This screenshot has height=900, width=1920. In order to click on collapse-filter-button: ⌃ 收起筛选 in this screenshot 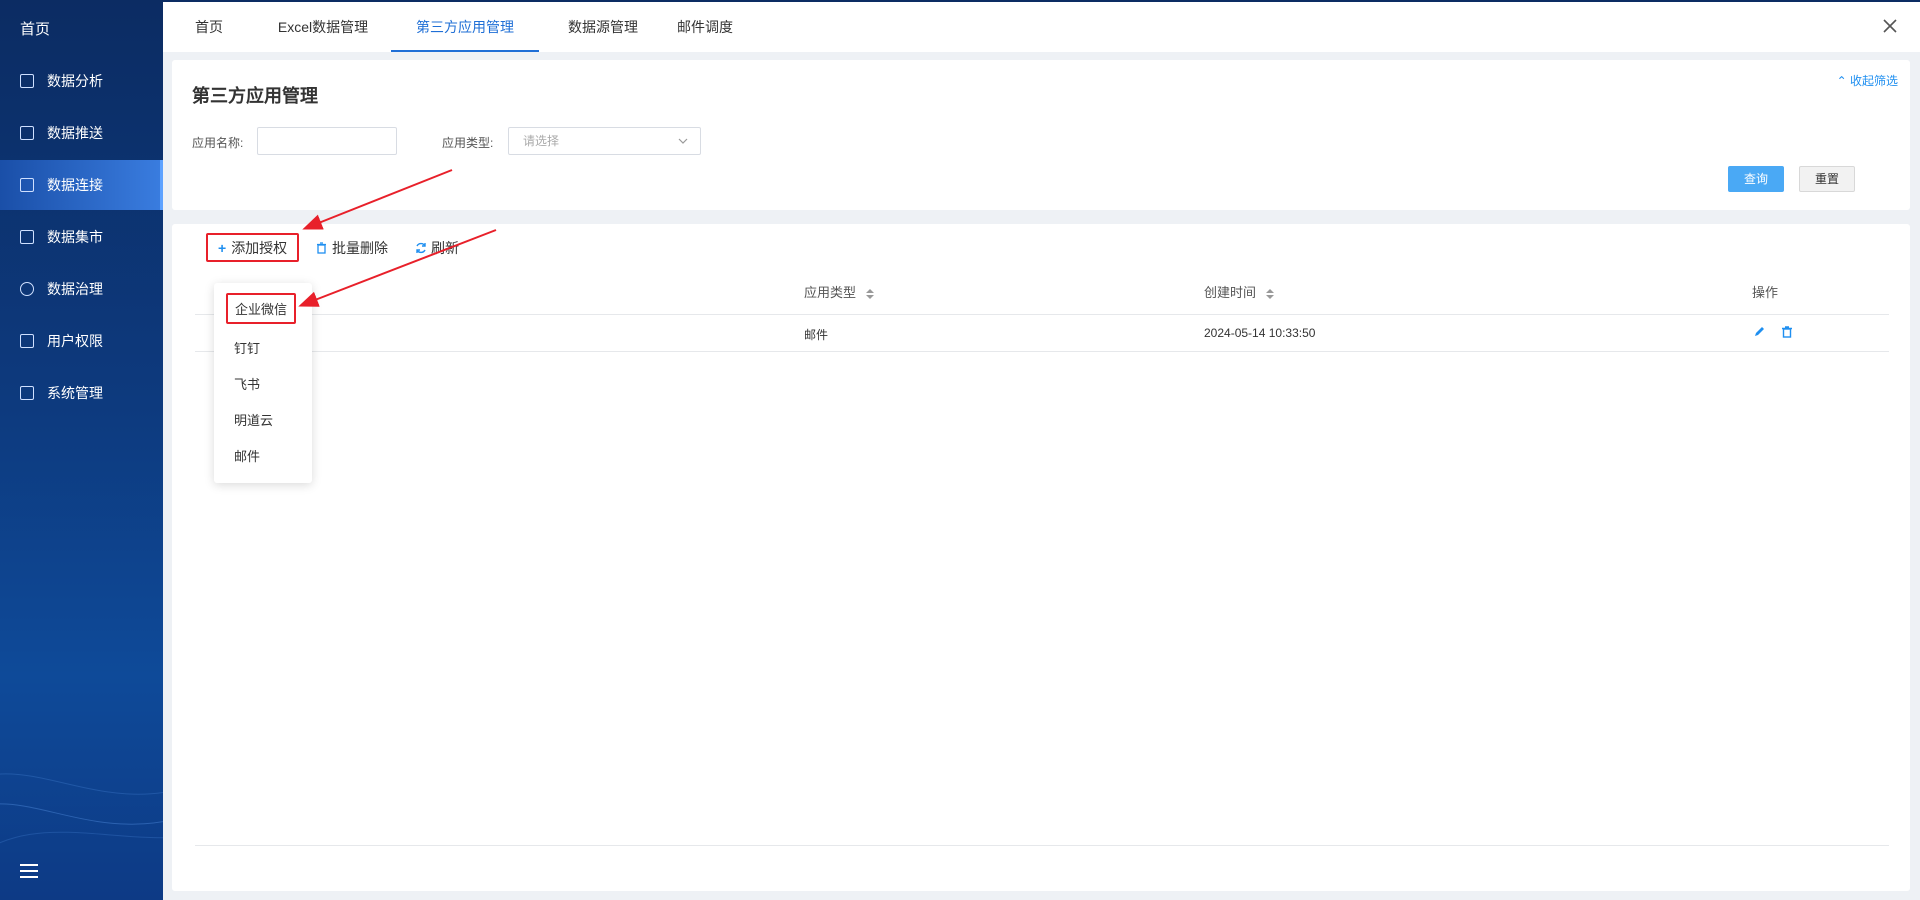, I will do `click(1867, 80)`.